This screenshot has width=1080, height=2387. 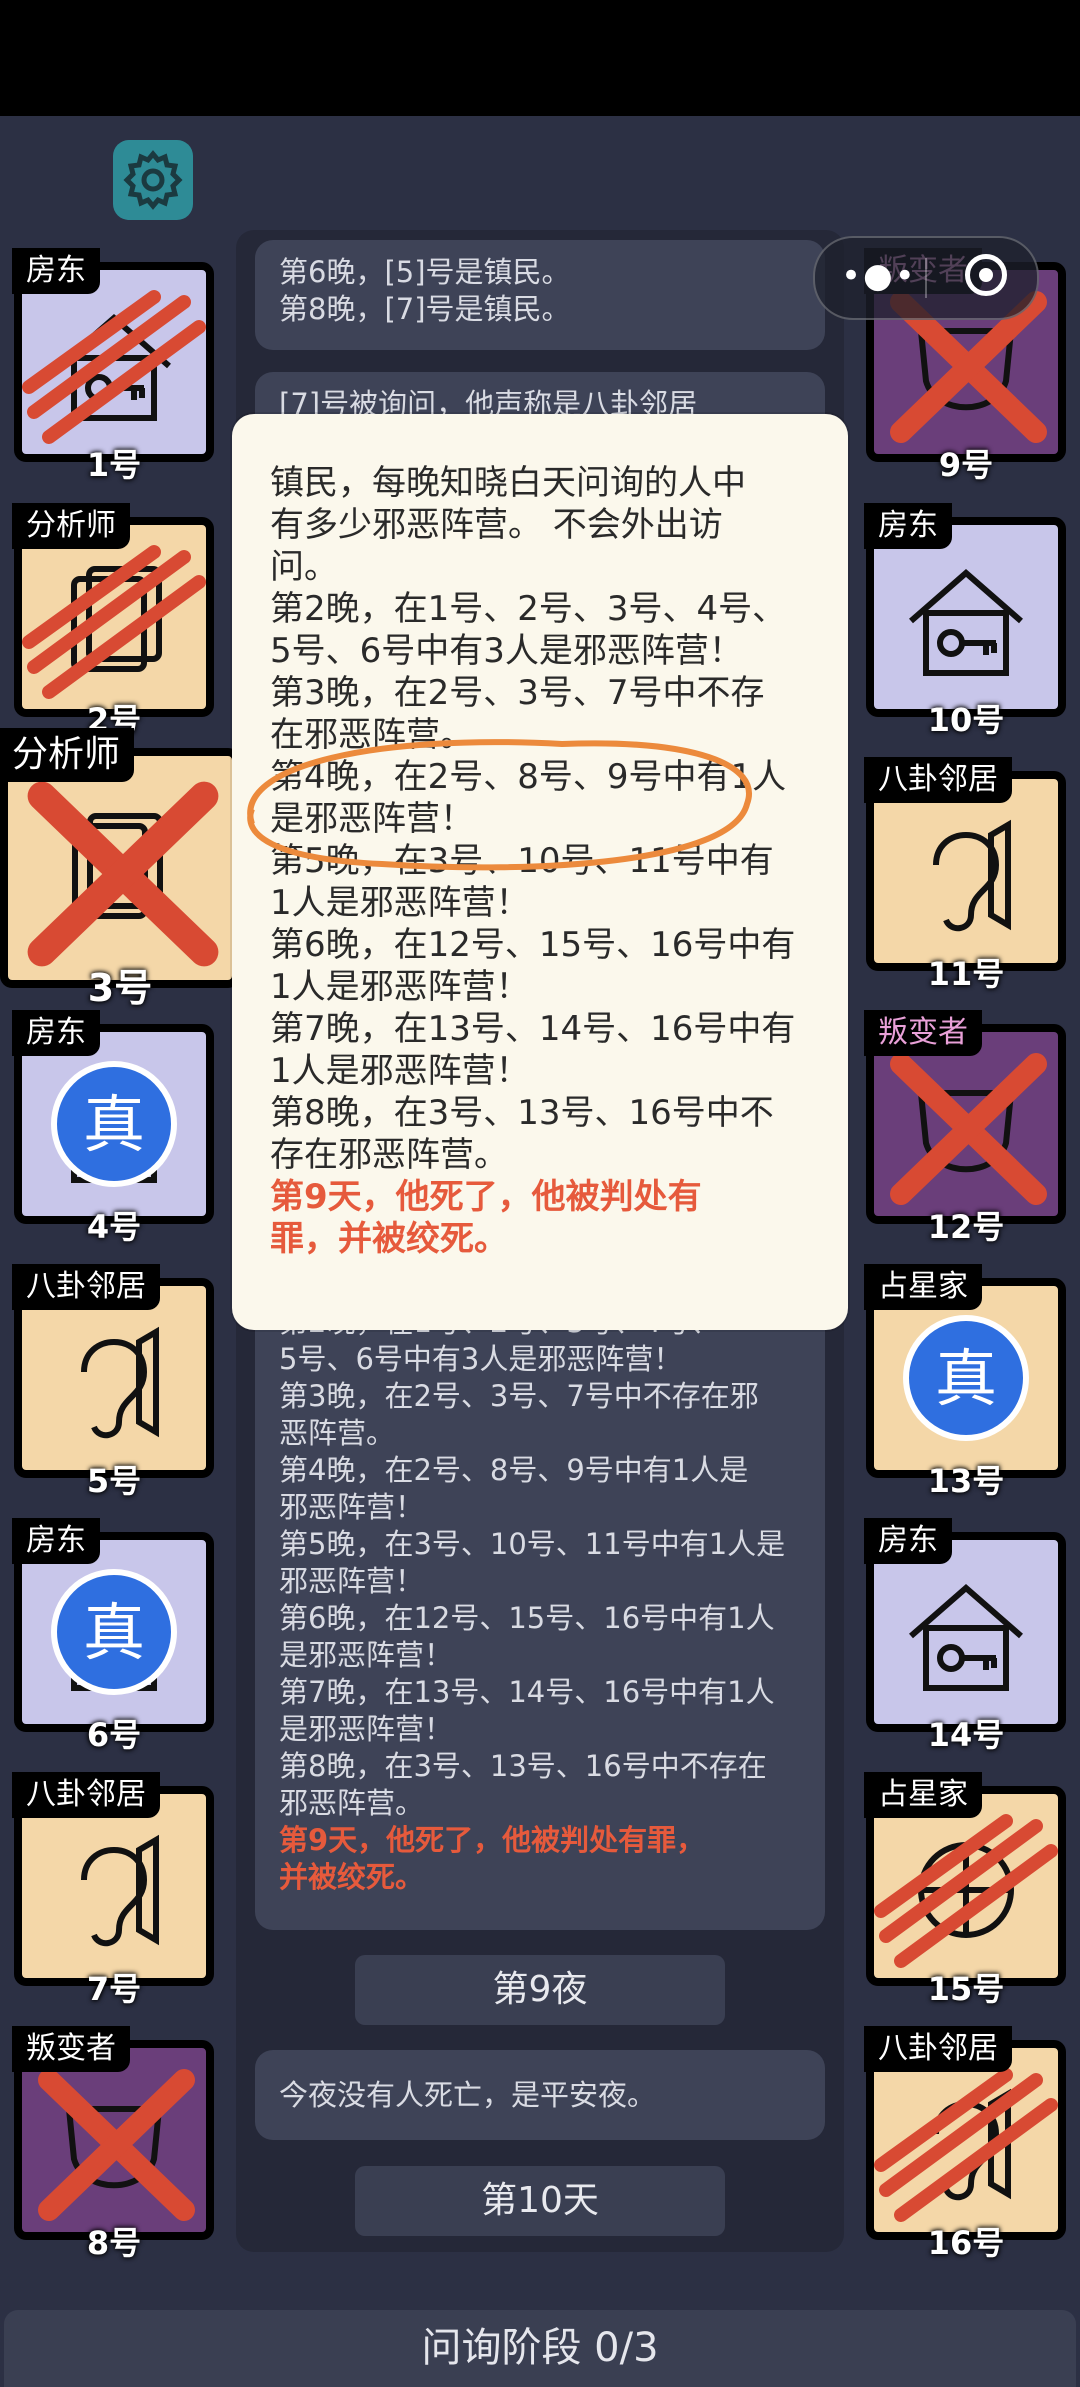 What do you see at coordinates (114, 1227) in the screenshot?
I see `player-number: 4号` at bounding box center [114, 1227].